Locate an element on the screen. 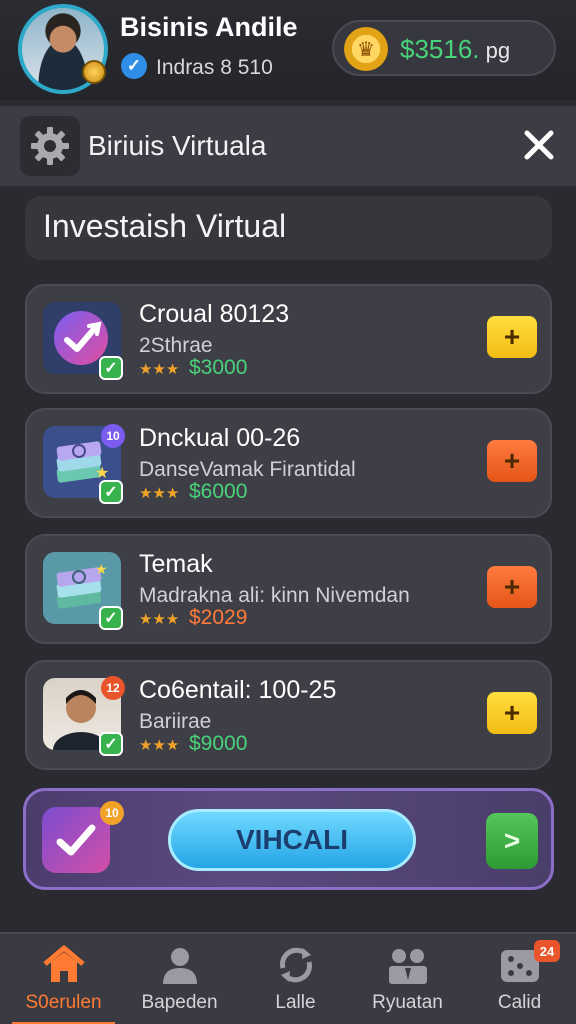 The image size is (576, 1024). section-header: Investaish Virtual is located at coordinates (288, 228).